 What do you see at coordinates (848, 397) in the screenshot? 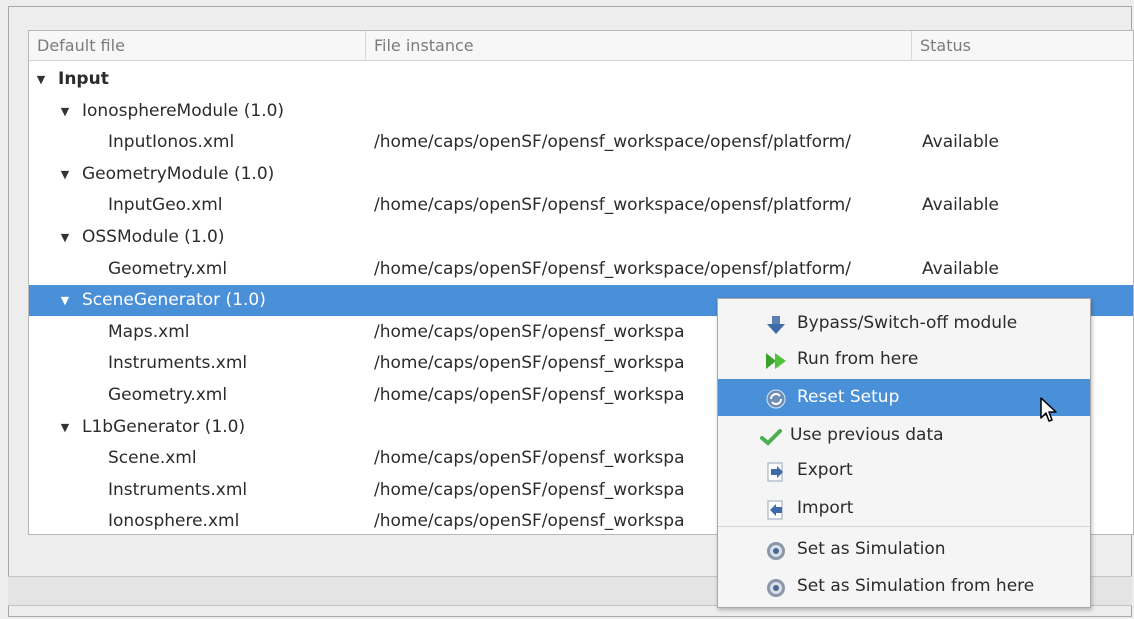
I see `menu-item-label: Reset Setup` at bounding box center [848, 397].